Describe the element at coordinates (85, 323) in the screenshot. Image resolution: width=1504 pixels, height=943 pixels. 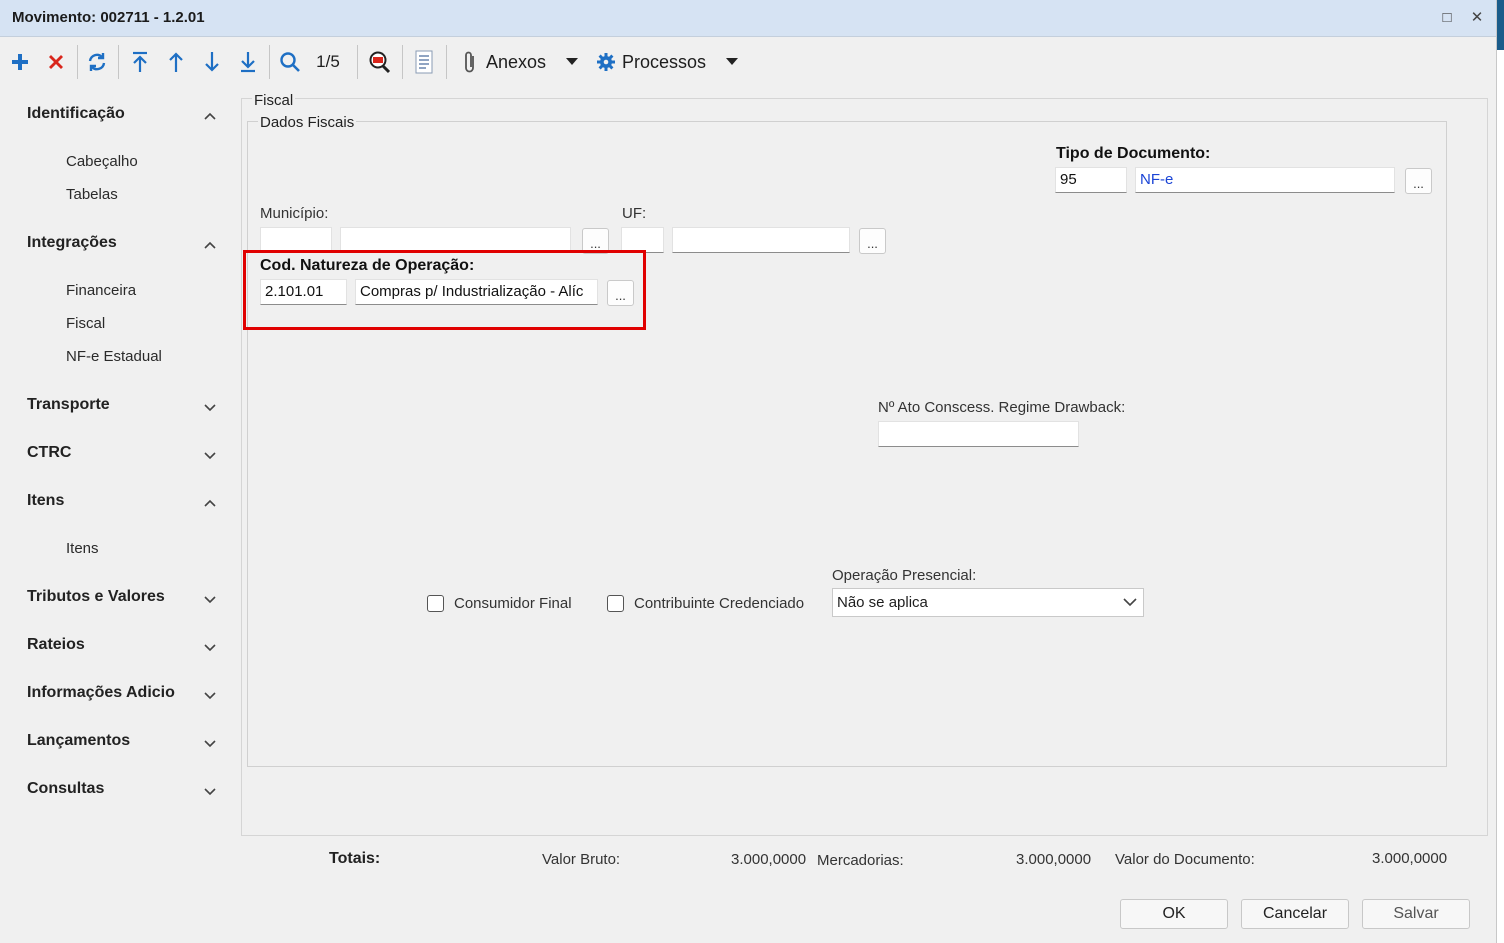
I see `nav-item-fiscal: Fiscal` at that location.